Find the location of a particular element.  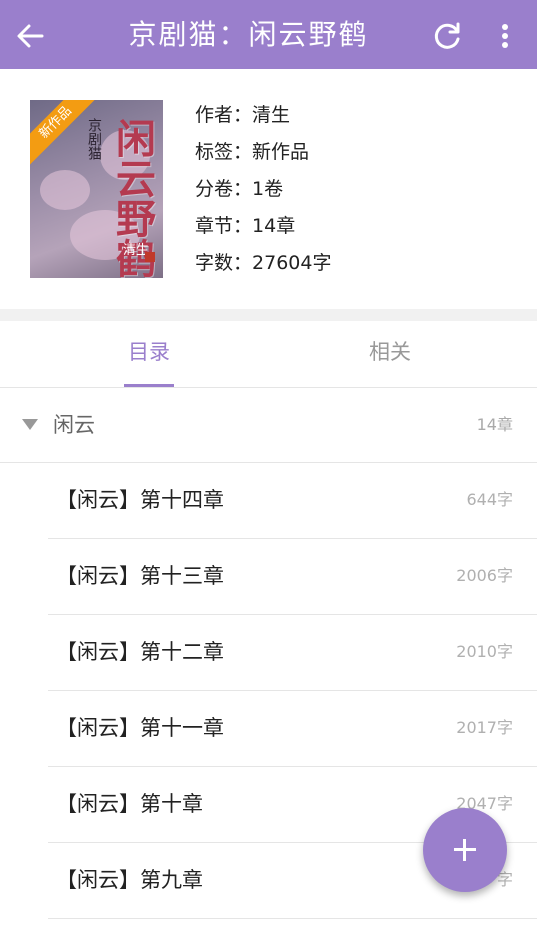

tab-indicator is located at coordinates (149, 385).